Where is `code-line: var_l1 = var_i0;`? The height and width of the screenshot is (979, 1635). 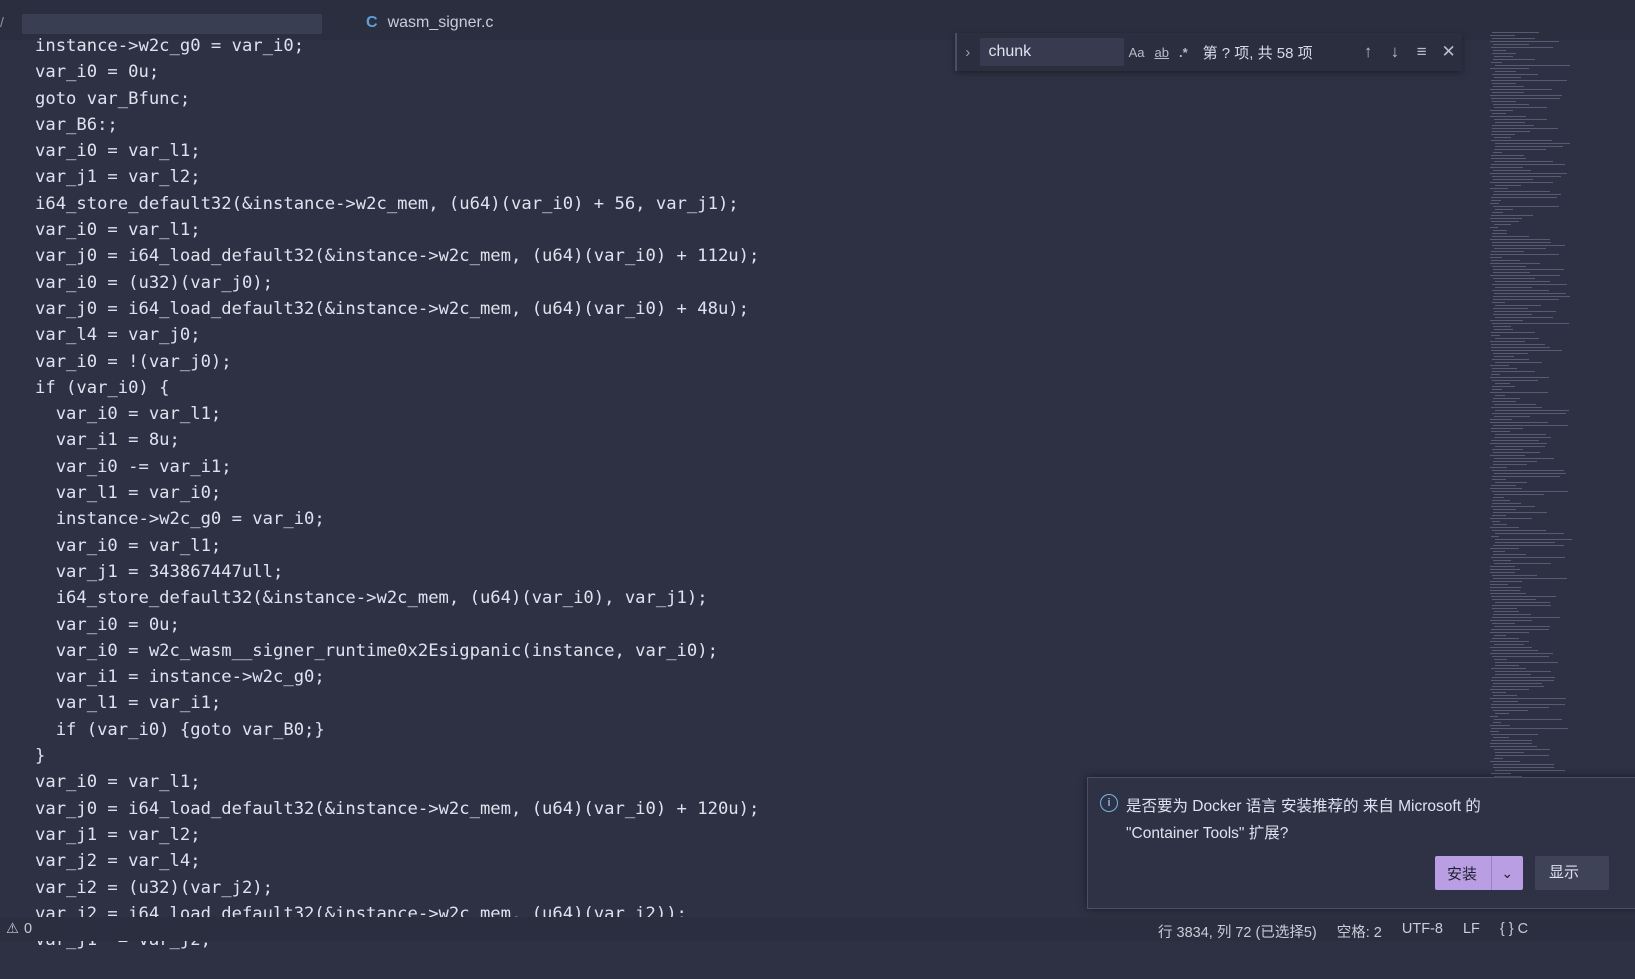 code-line: var_l1 = var_i0; is located at coordinates (397, 493).